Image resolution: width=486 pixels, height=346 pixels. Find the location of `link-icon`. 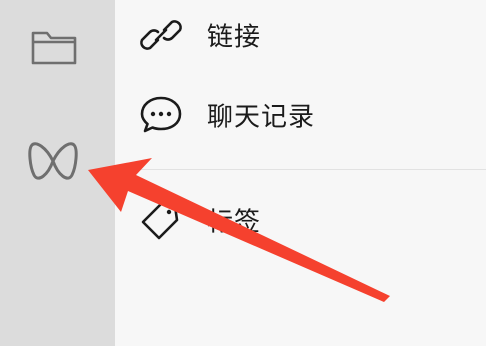

link-icon is located at coordinates (161, 35).